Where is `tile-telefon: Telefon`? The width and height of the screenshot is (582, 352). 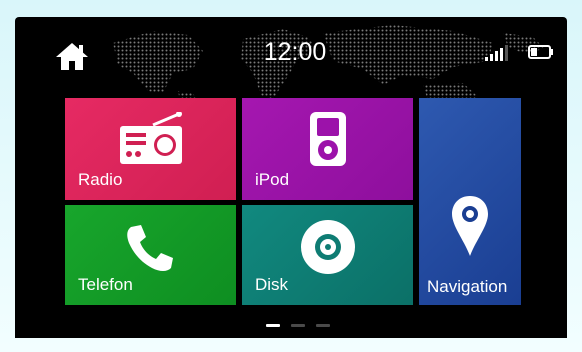 tile-telefon: Telefon is located at coordinates (150, 255).